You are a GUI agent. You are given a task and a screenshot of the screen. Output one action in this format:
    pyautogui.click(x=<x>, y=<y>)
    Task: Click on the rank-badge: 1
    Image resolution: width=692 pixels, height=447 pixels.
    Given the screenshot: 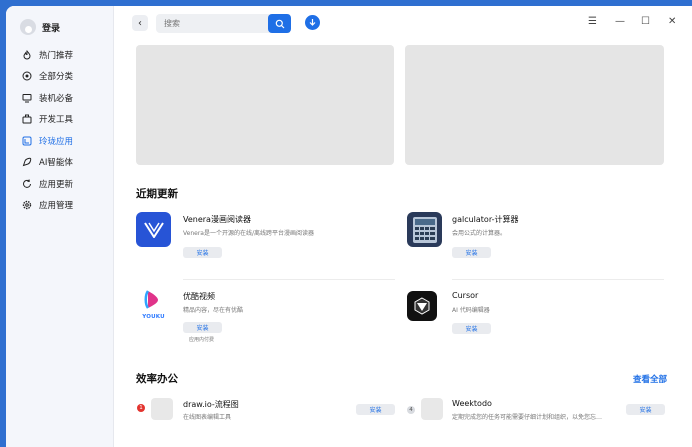 What is the action you would take?
    pyautogui.click(x=141, y=408)
    